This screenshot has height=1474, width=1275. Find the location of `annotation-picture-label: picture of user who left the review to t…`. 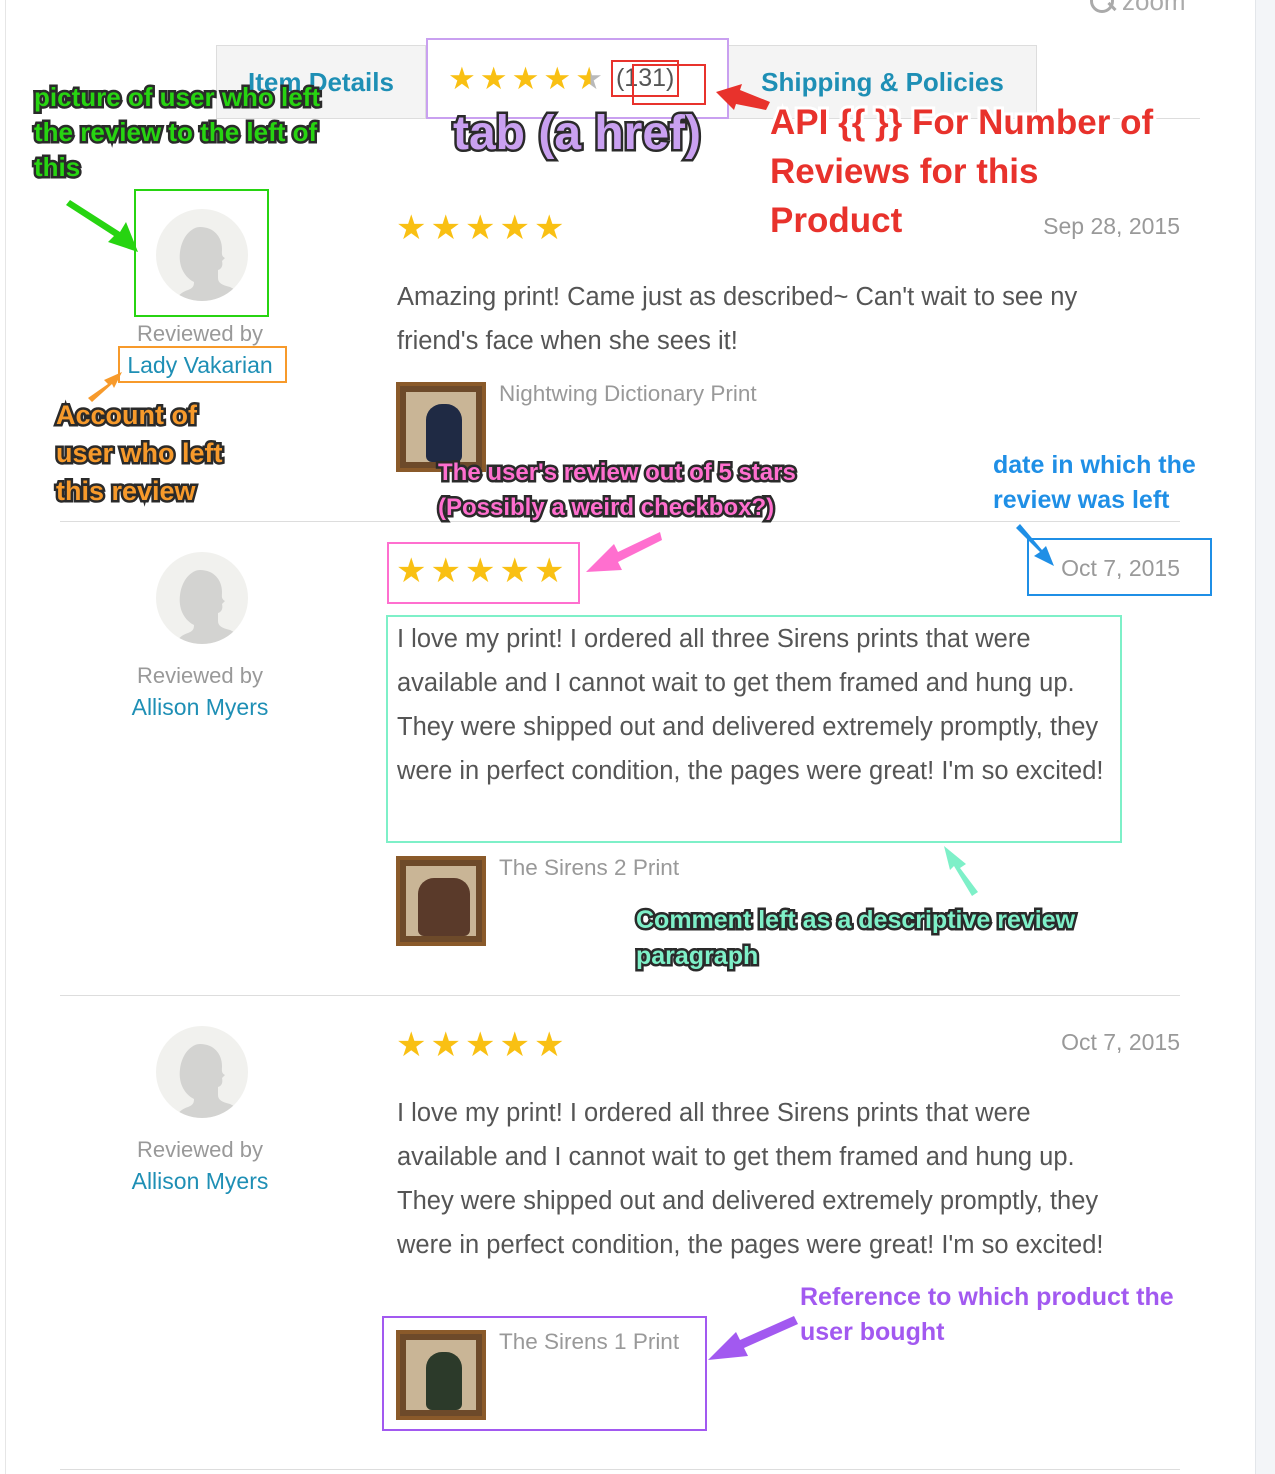

annotation-picture-label: picture of user who left the review to t… is located at coordinates (177, 132).